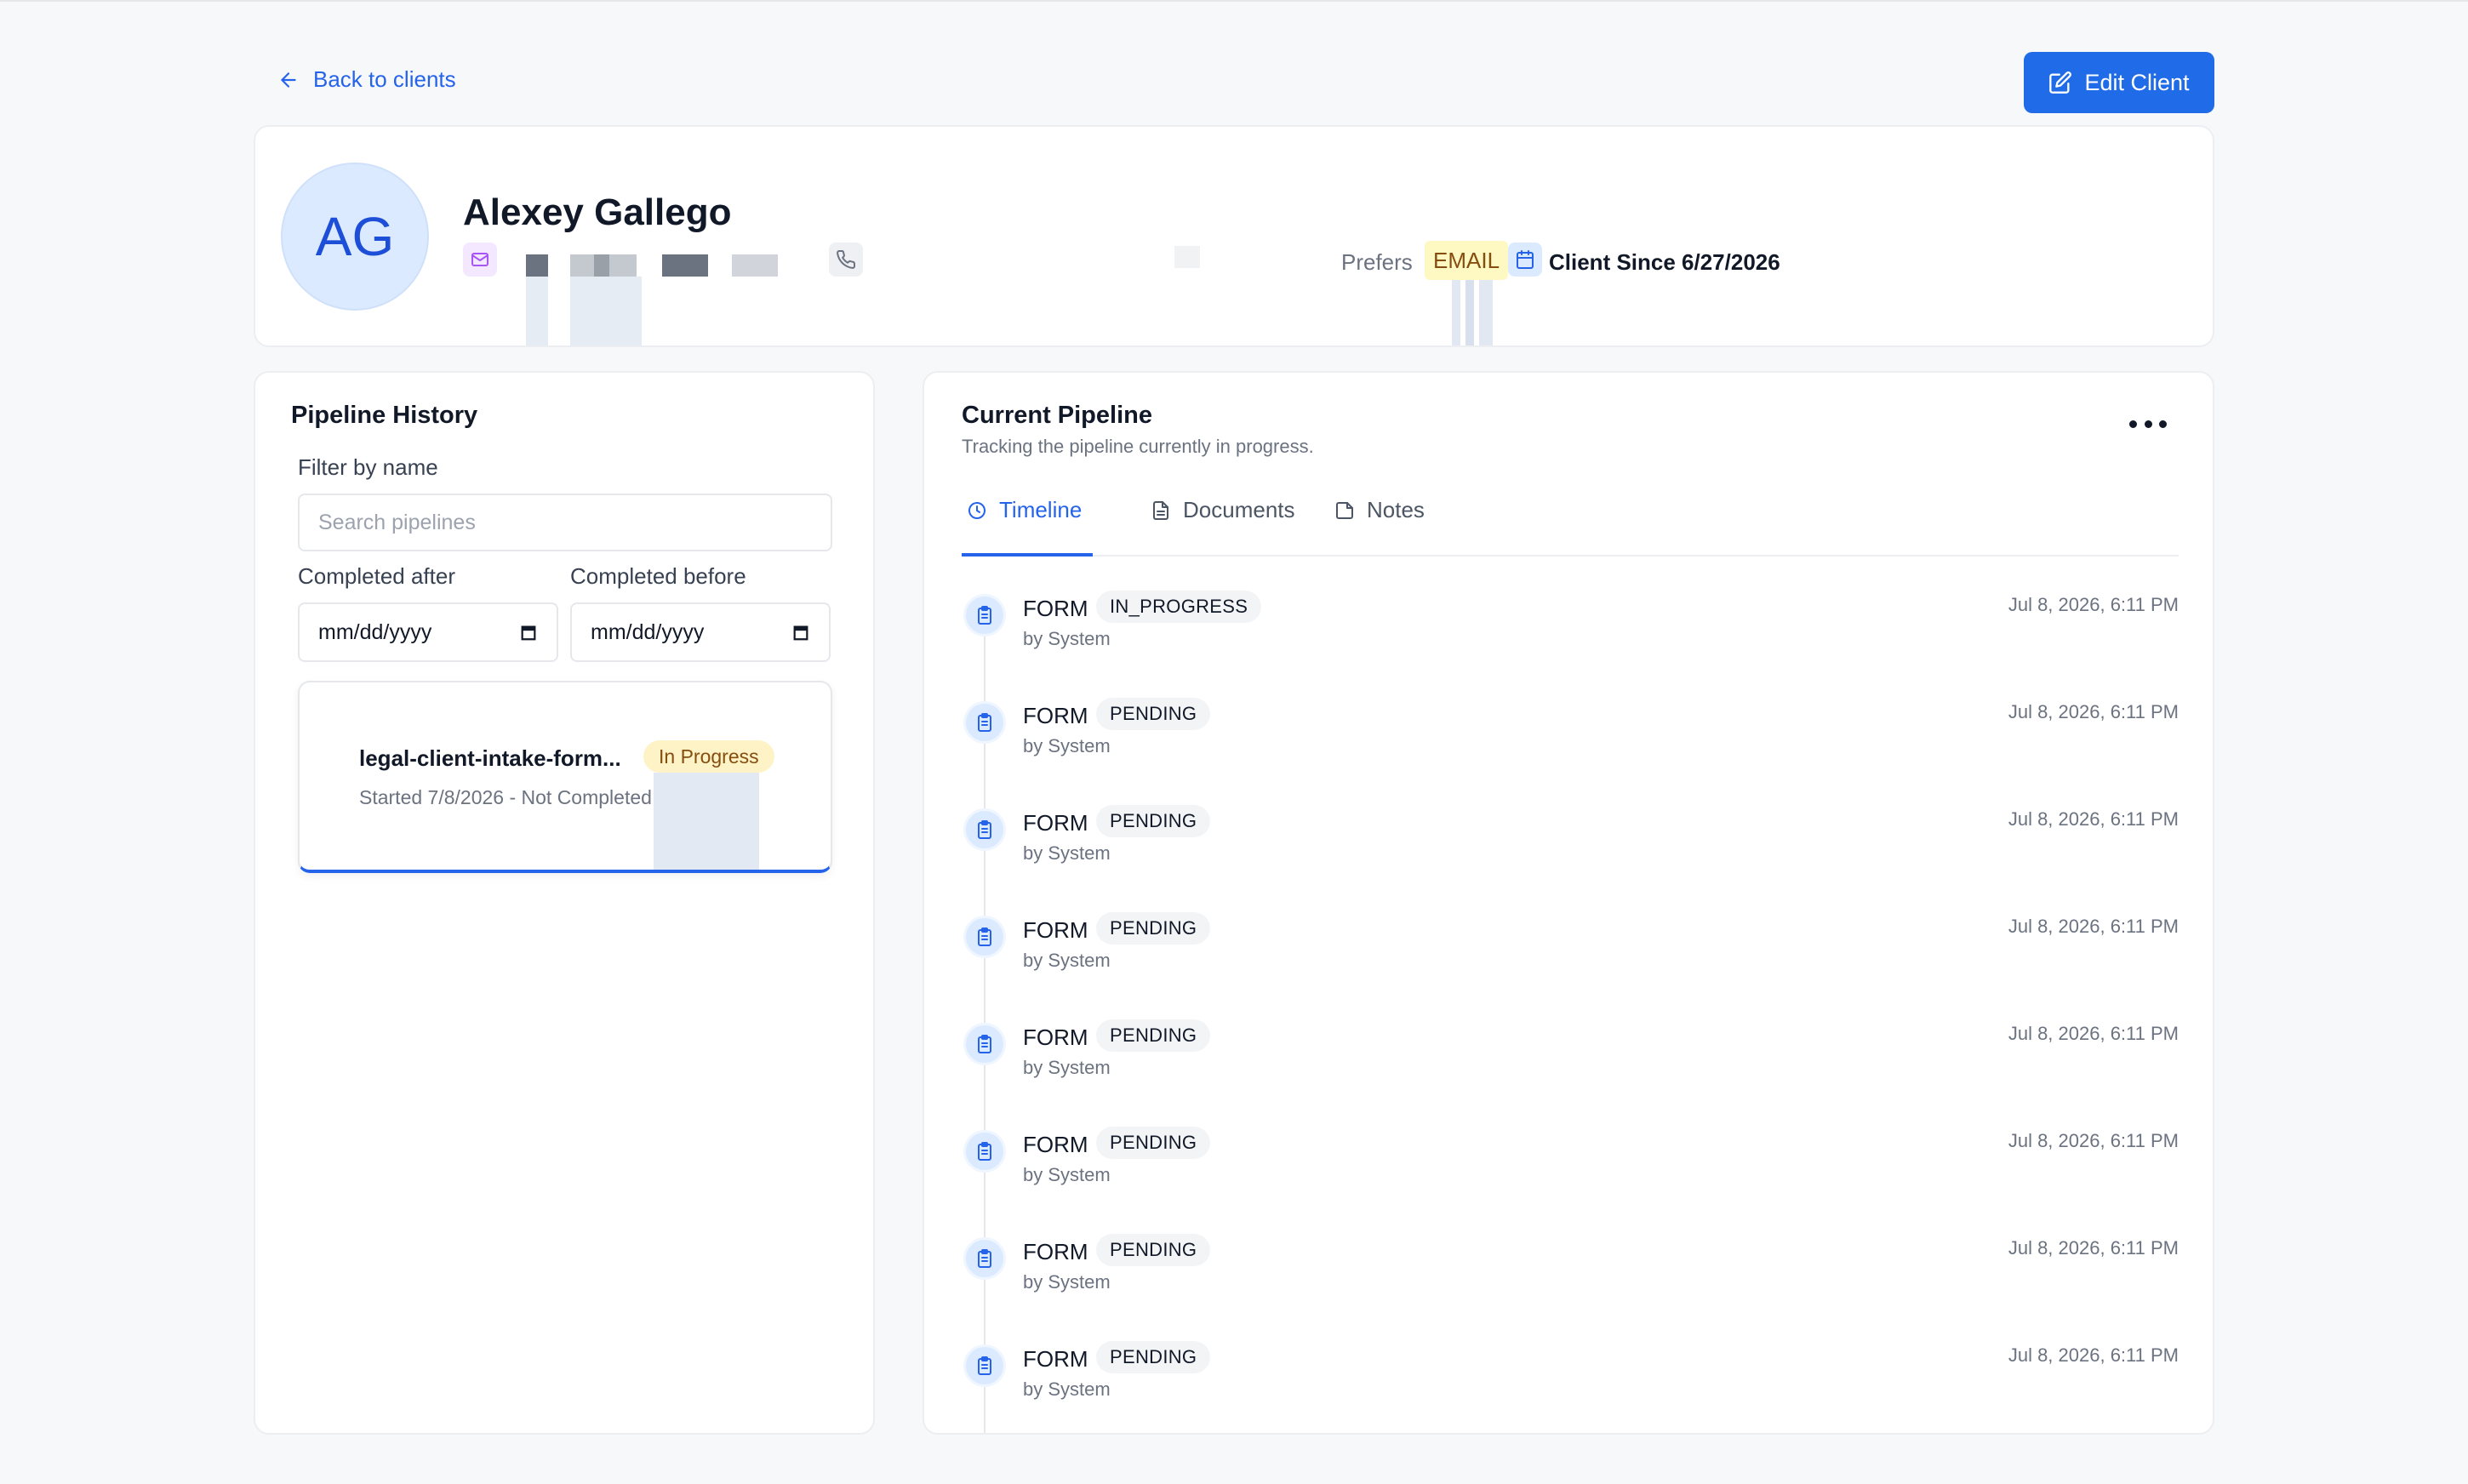  I want to click on edit-icon, so click(2060, 82).